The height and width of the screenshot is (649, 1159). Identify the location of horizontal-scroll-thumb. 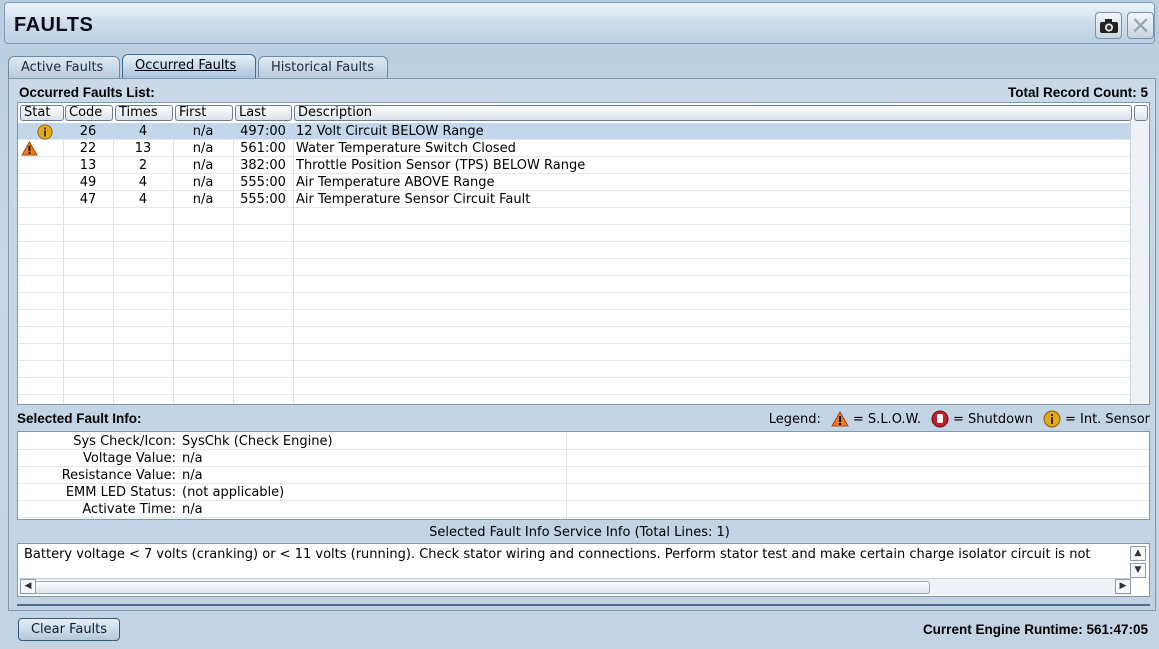
(482, 587).